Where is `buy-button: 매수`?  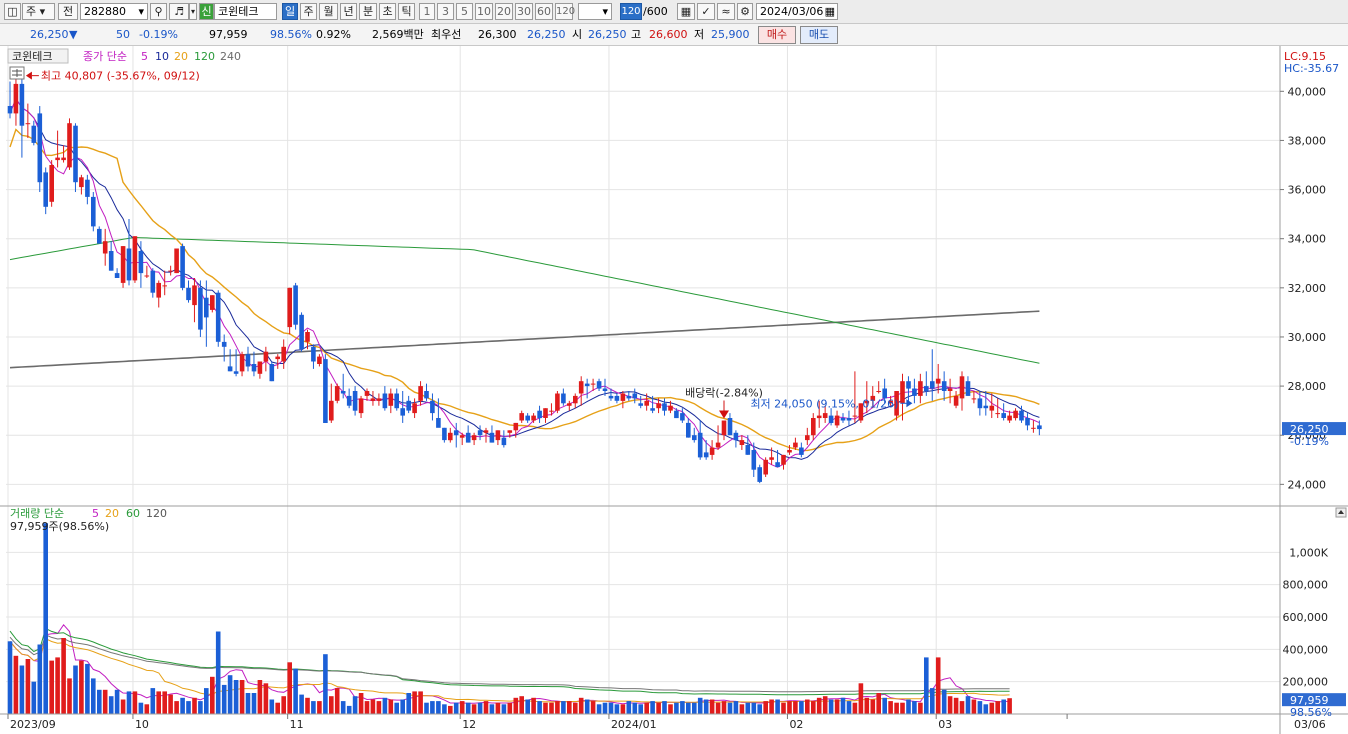 buy-button: 매수 is located at coordinates (777, 35).